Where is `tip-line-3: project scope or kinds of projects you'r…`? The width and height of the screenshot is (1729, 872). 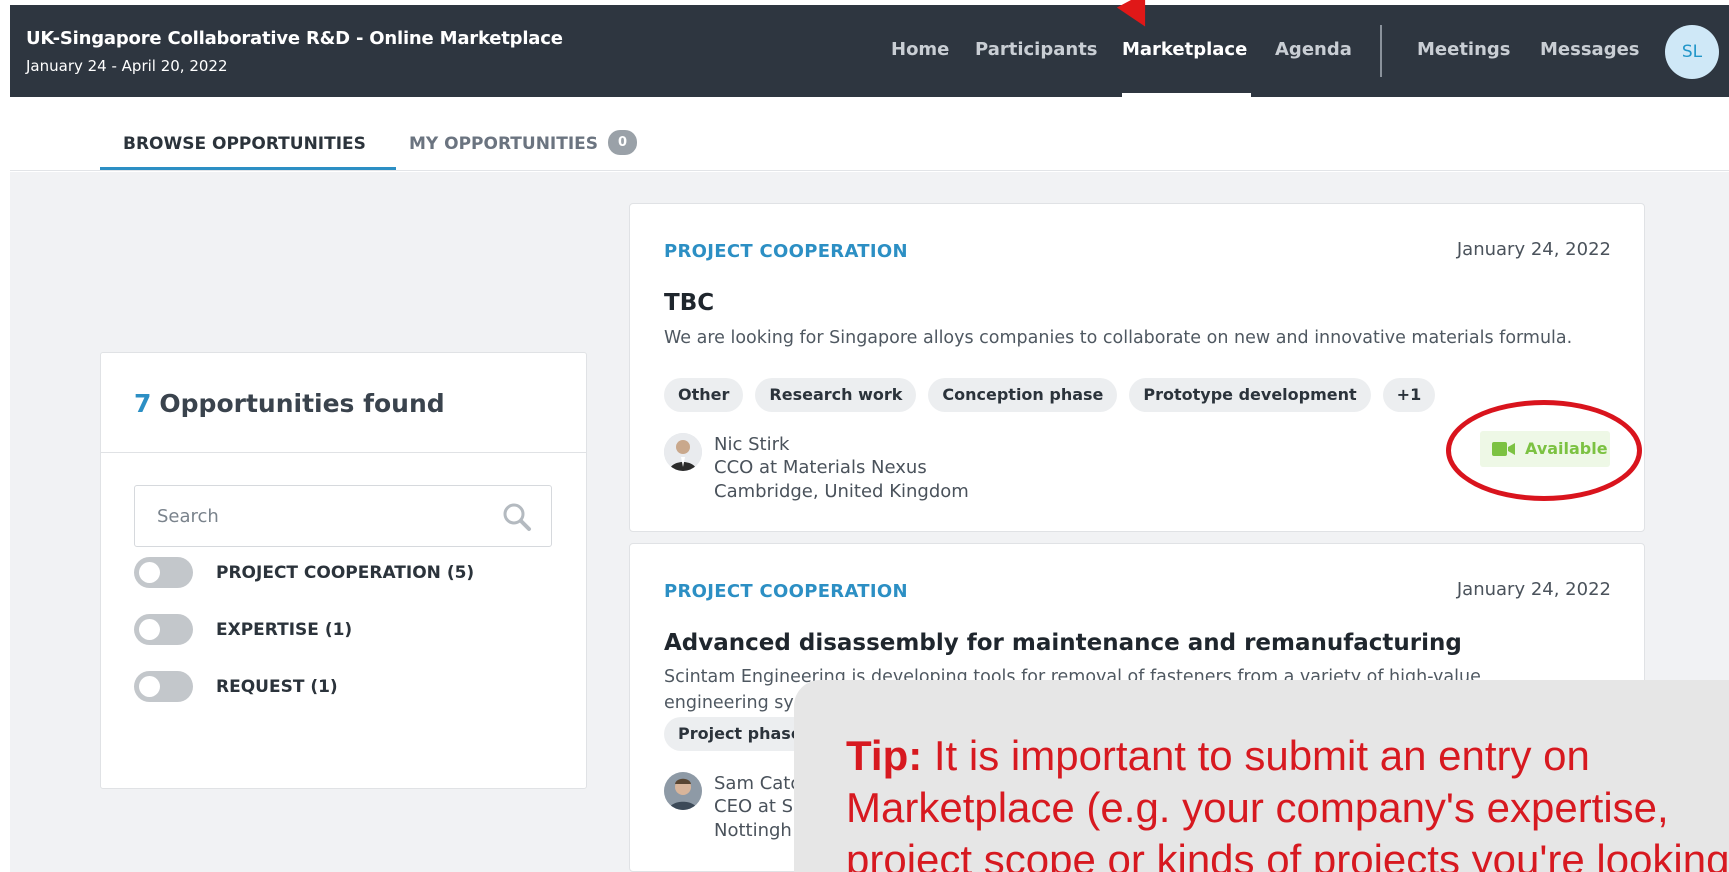 tip-line-3: project scope or kinds of projects you'r… is located at coordinates (1287, 854).